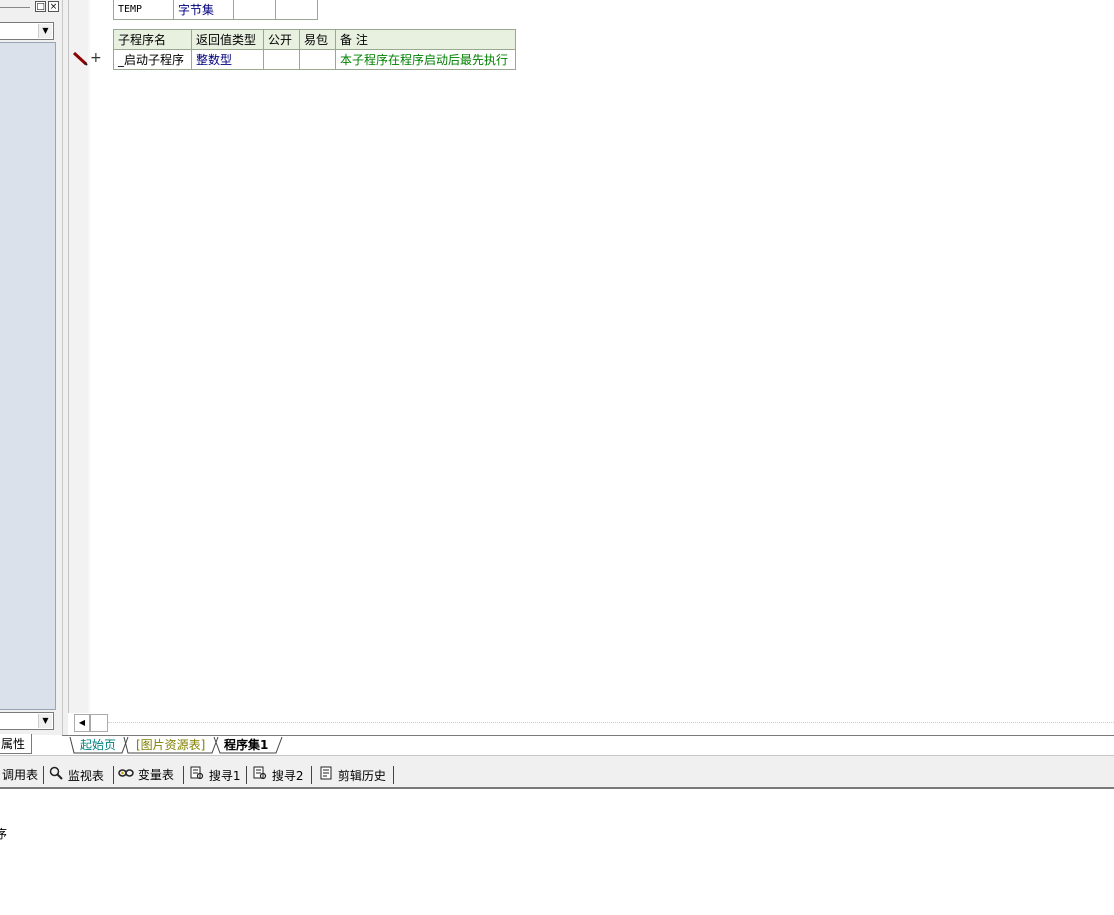  Describe the element at coordinates (143, 10) in the screenshot. I see `data-name-cell: TEMP` at that location.